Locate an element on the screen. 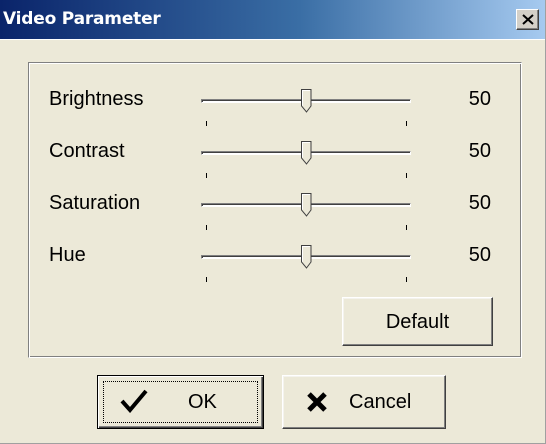  contrast-row: Contrast 50 is located at coordinates (276, 157).